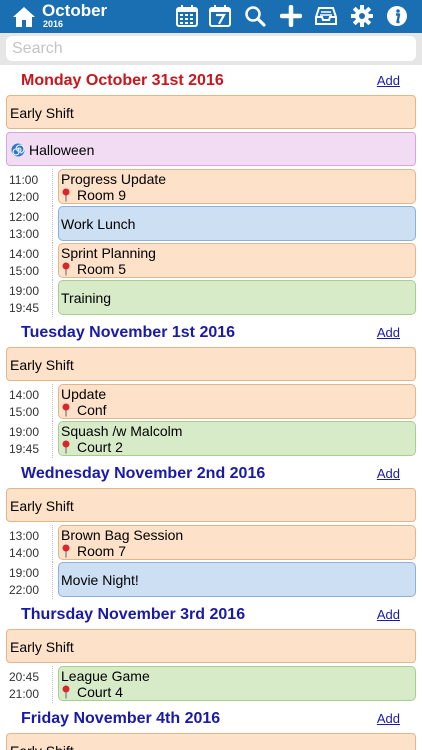 The height and width of the screenshot is (750, 422). What do you see at coordinates (237, 401) in the screenshot?
I see `event-card: Update Conf` at bounding box center [237, 401].